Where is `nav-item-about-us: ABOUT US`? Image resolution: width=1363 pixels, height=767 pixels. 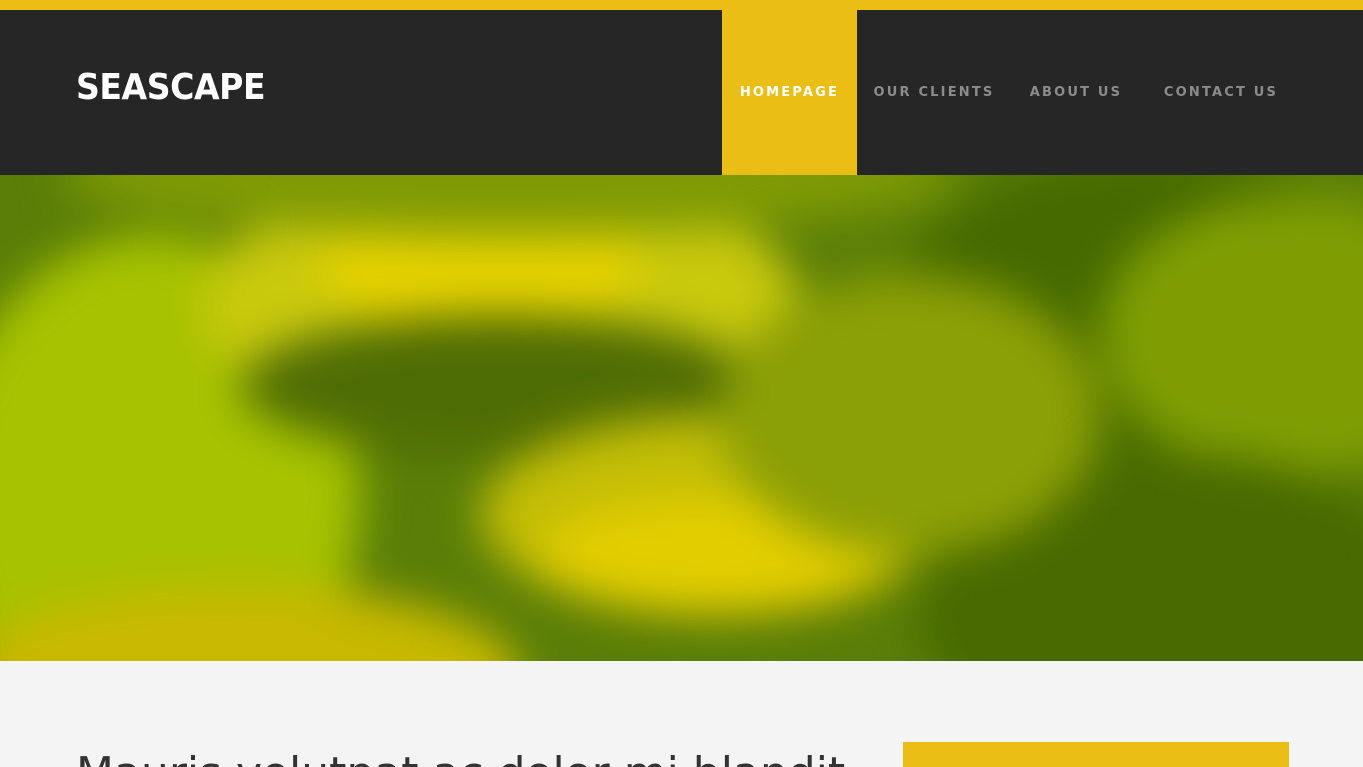
nav-item-about-us: ABOUT US is located at coordinates (1076, 92).